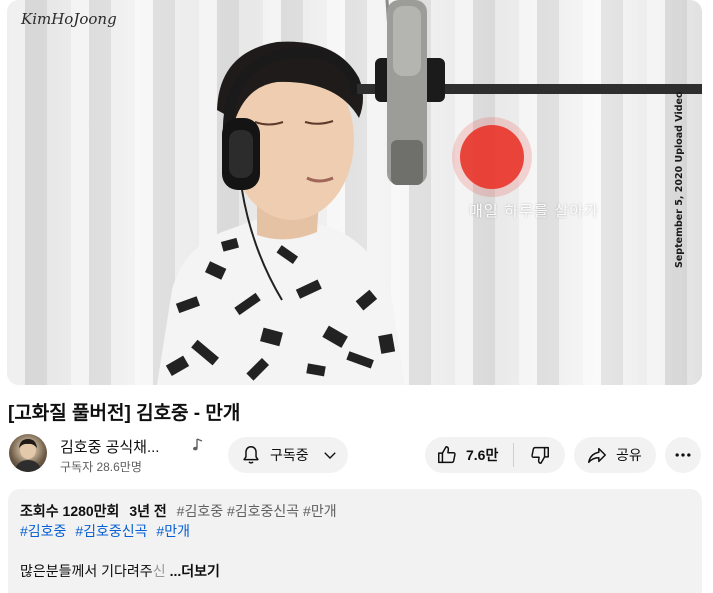 The height and width of the screenshot is (593, 713). Describe the element at coordinates (195, 571) in the screenshot. I see `show-more-link: ...더보기` at that location.